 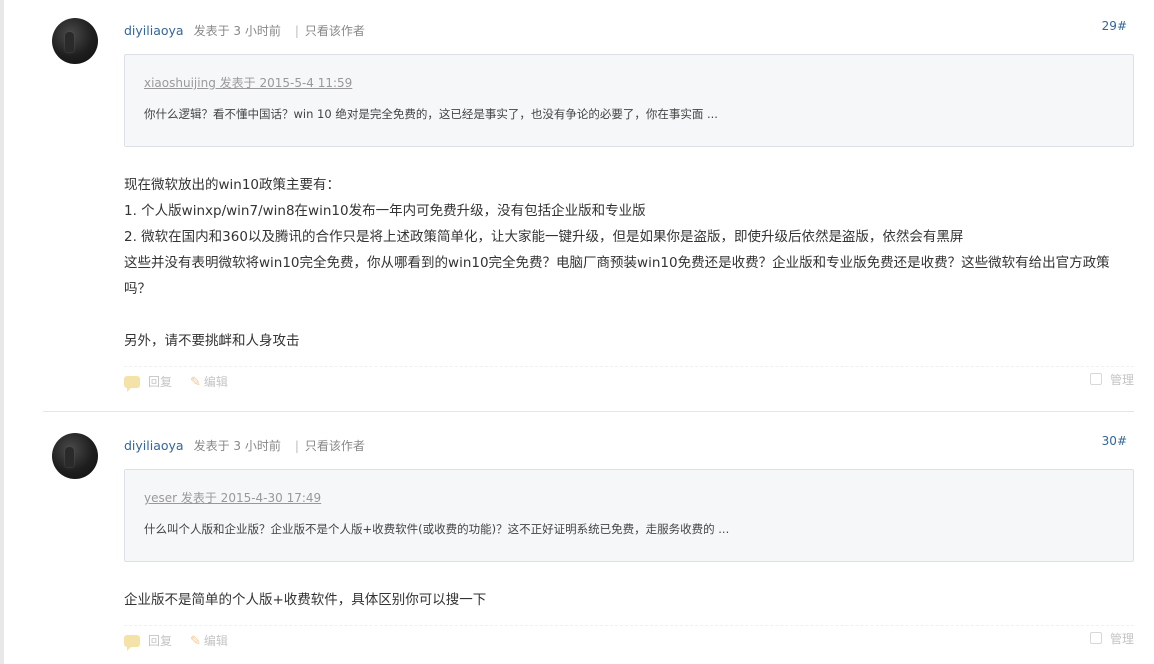 I want to click on quote-author-link: xiaoshuijing 发表于 2015-5-4 11:59, so click(x=248, y=82).